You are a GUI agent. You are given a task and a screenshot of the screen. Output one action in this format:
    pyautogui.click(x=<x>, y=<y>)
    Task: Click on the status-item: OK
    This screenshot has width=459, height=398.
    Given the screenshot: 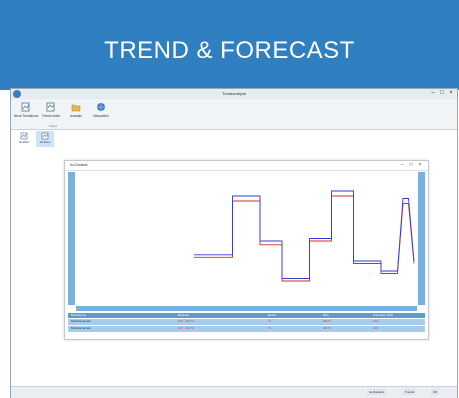 What is the action you would take?
    pyautogui.click(x=435, y=392)
    